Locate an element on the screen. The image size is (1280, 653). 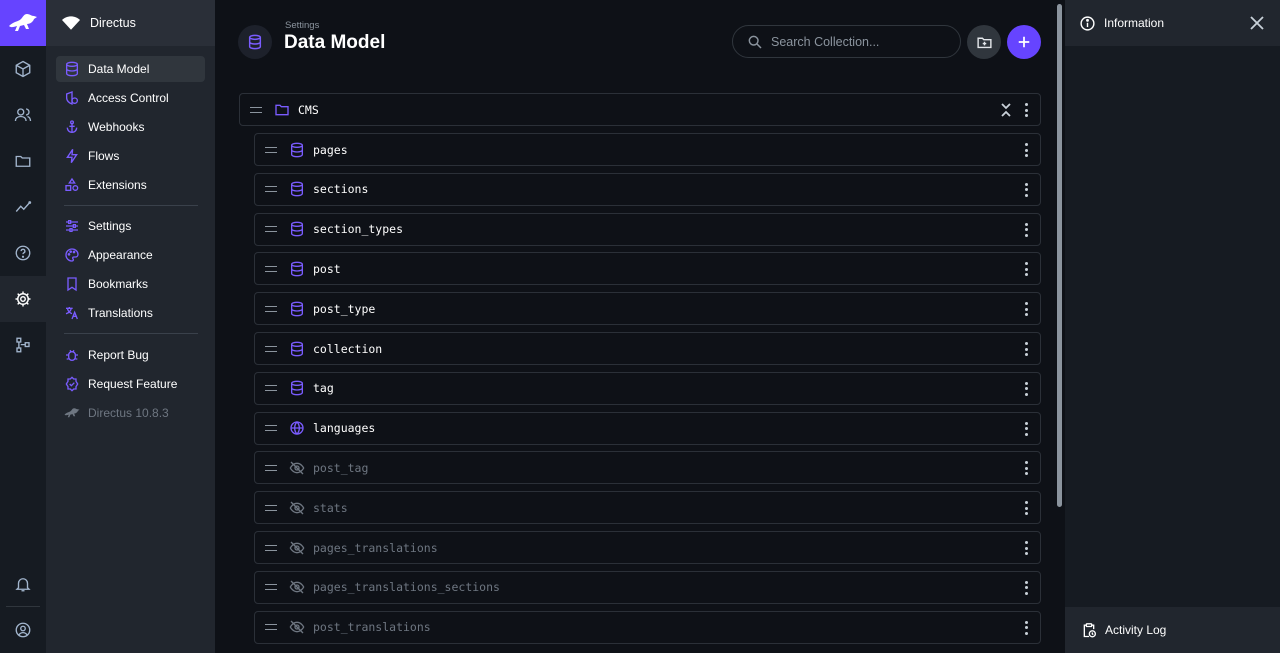
project-name: Directus is located at coordinates (113, 23).